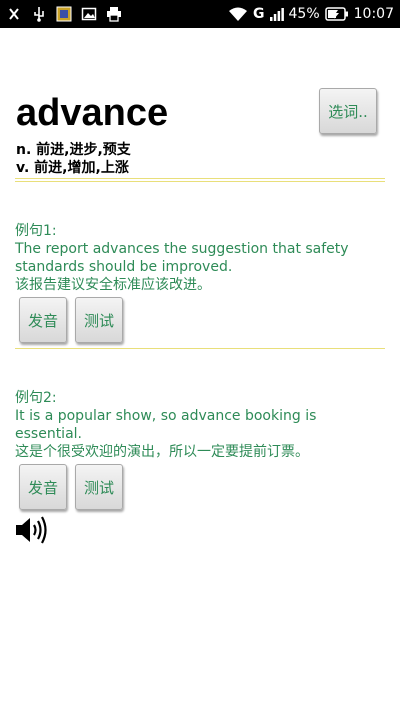 The width and height of the screenshot is (400, 711). Describe the element at coordinates (73, 150) in the screenshot. I see `definition-noun: n. 前进,进步,预支` at that location.